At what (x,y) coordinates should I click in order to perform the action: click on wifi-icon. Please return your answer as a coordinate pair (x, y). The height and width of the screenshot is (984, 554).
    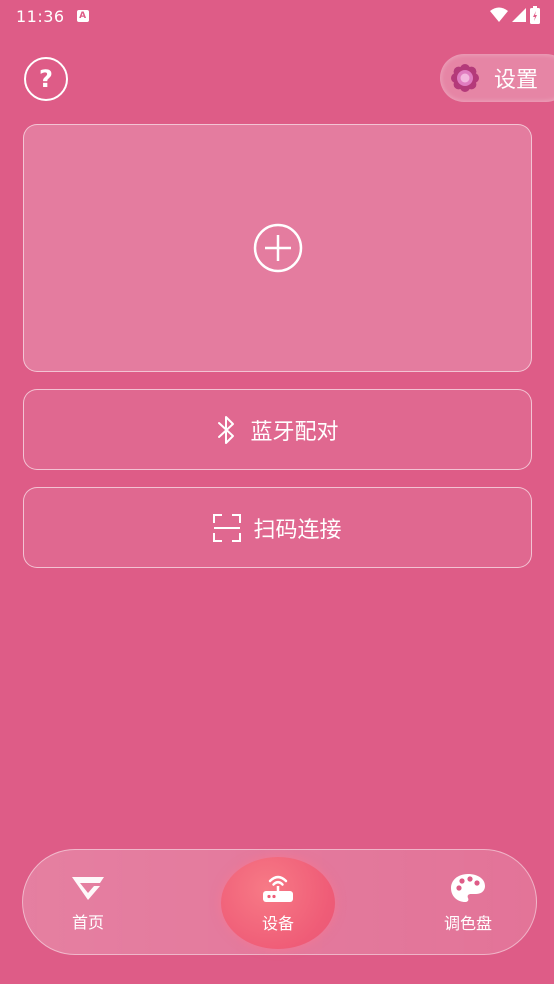
    Looking at the image, I should click on (499, 14).